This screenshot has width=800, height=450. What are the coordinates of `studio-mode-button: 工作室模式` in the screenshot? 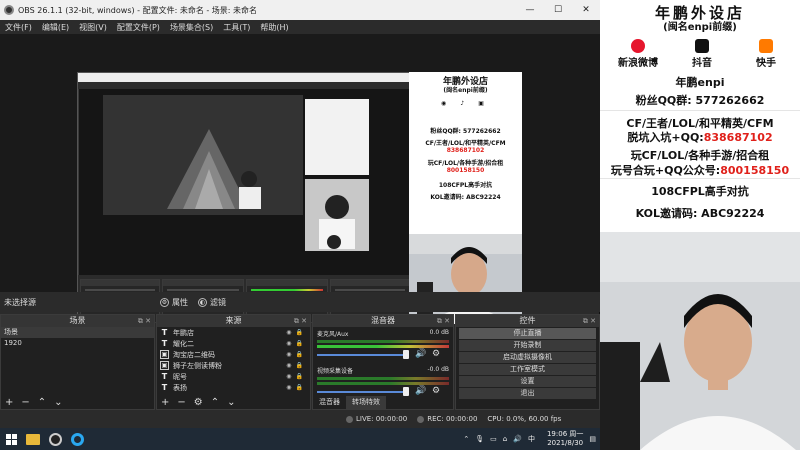 It's located at (527, 369).